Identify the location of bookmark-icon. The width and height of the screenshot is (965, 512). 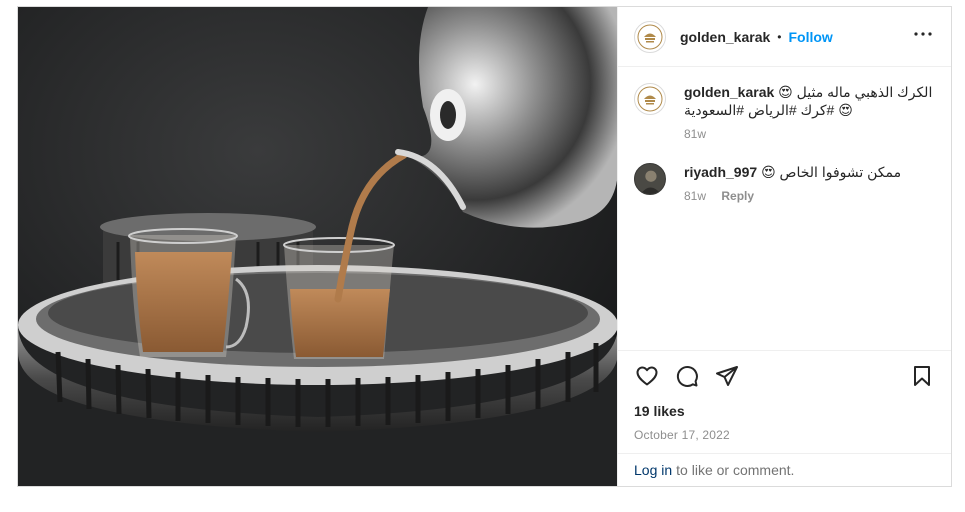
(922, 376).